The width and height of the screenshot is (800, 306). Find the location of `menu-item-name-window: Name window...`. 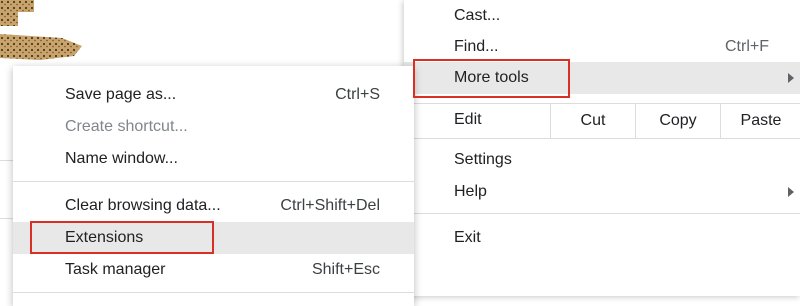

menu-item-name-window: Name window... is located at coordinates (213, 159).